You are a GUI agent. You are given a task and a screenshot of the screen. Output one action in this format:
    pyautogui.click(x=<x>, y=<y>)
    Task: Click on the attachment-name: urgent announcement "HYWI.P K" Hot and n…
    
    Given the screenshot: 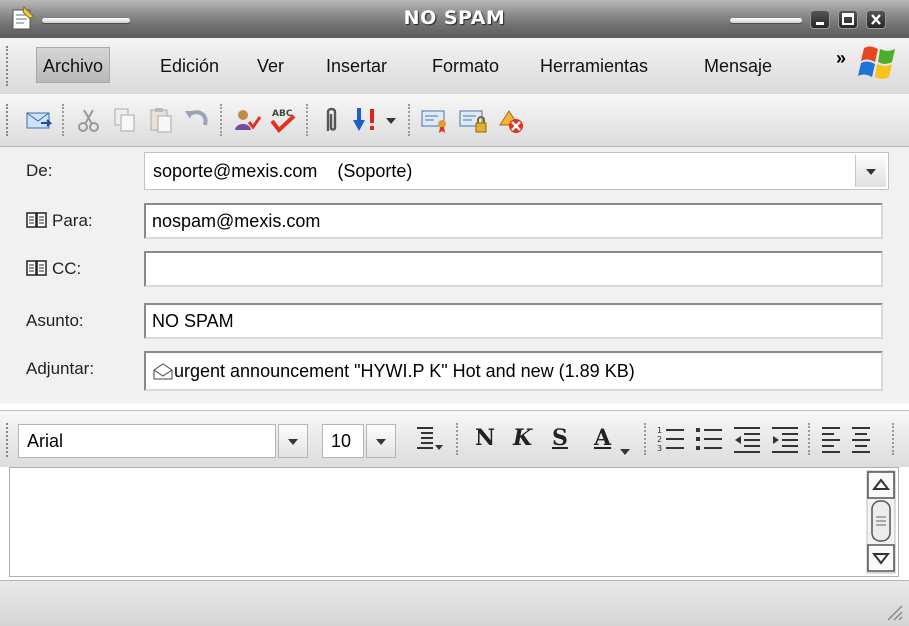 What is the action you would take?
    pyautogui.click(x=404, y=371)
    